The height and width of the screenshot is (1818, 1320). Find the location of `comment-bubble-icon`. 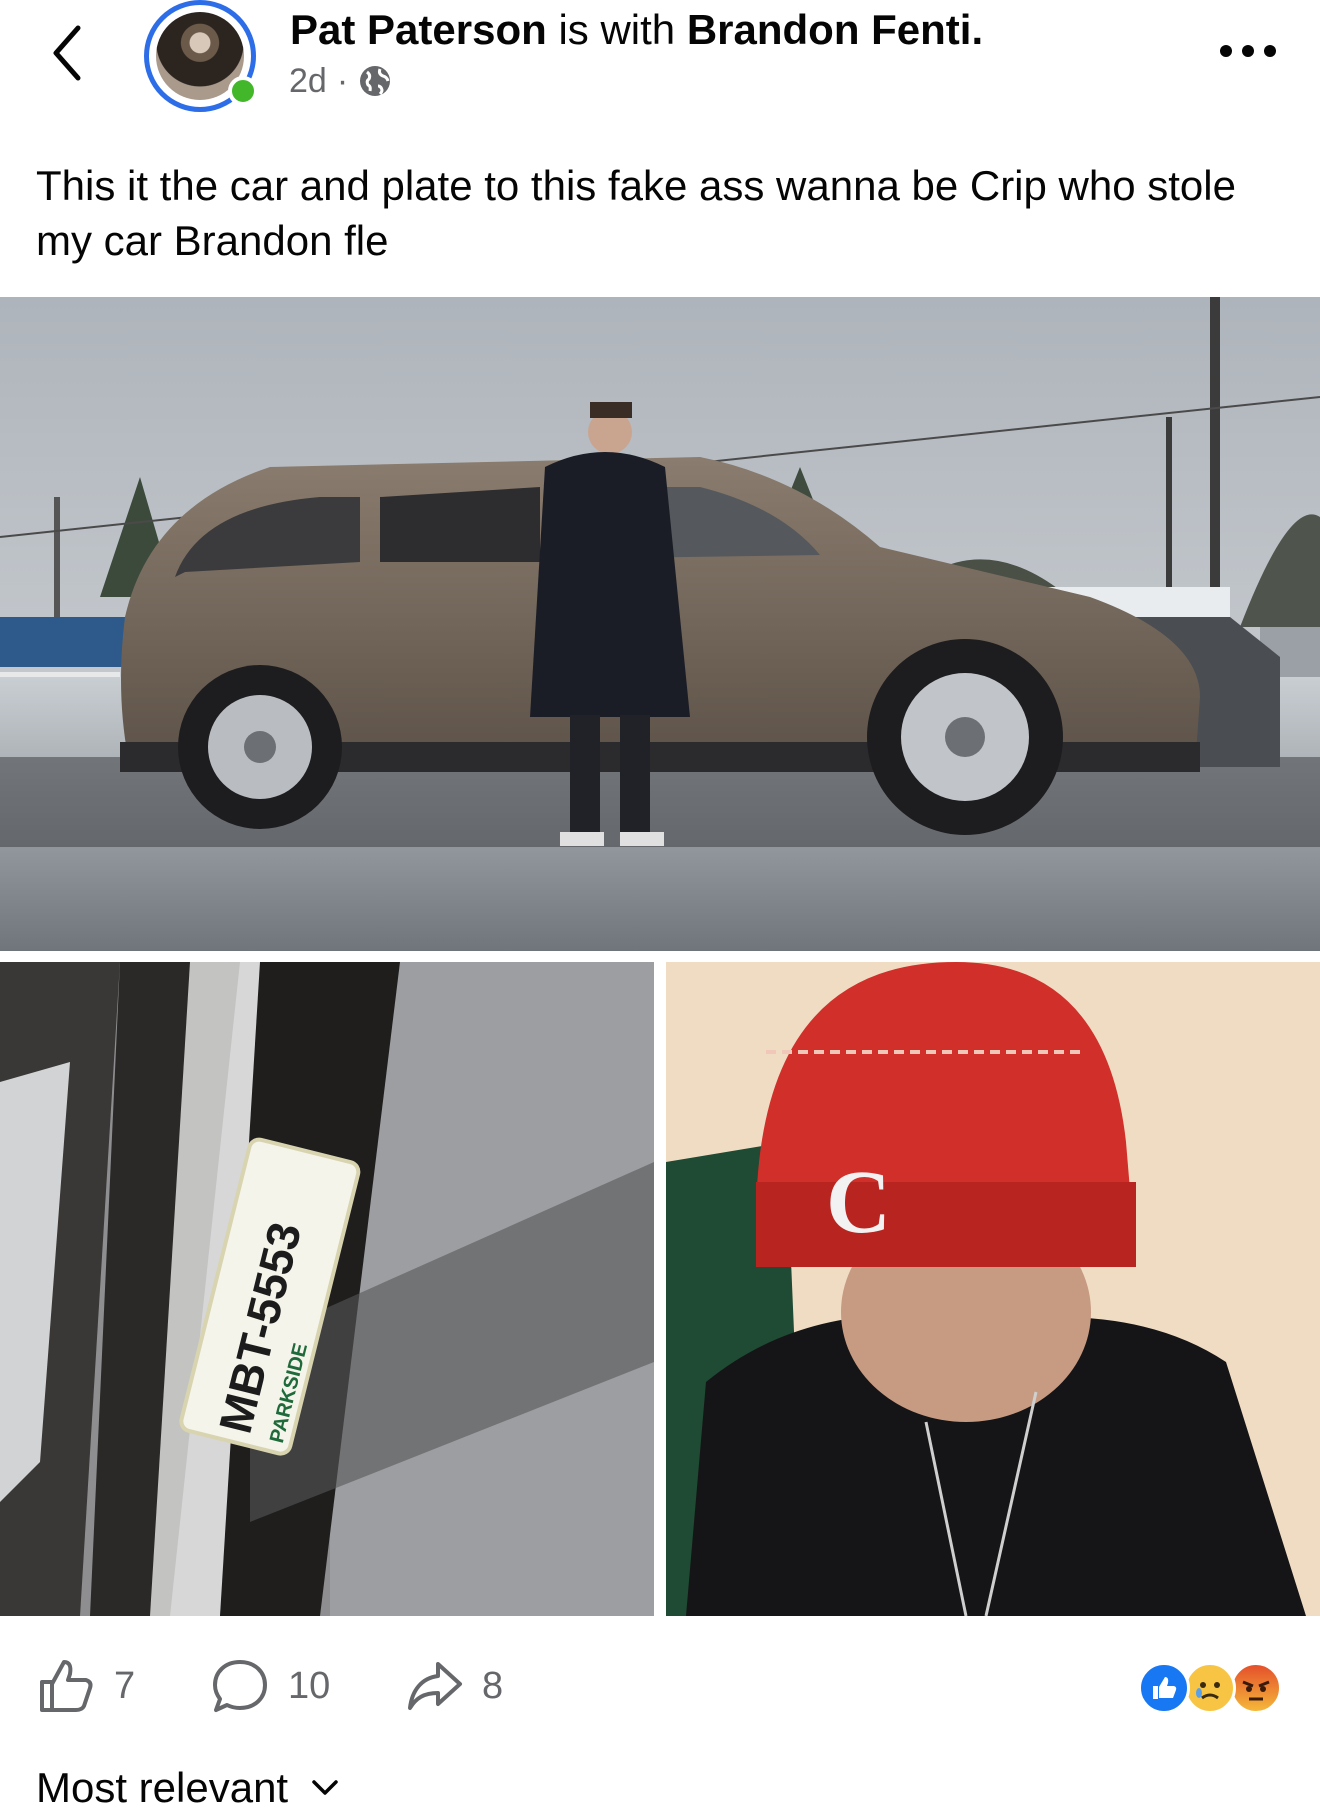

comment-bubble-icon is located at coordinates (240, 1686).